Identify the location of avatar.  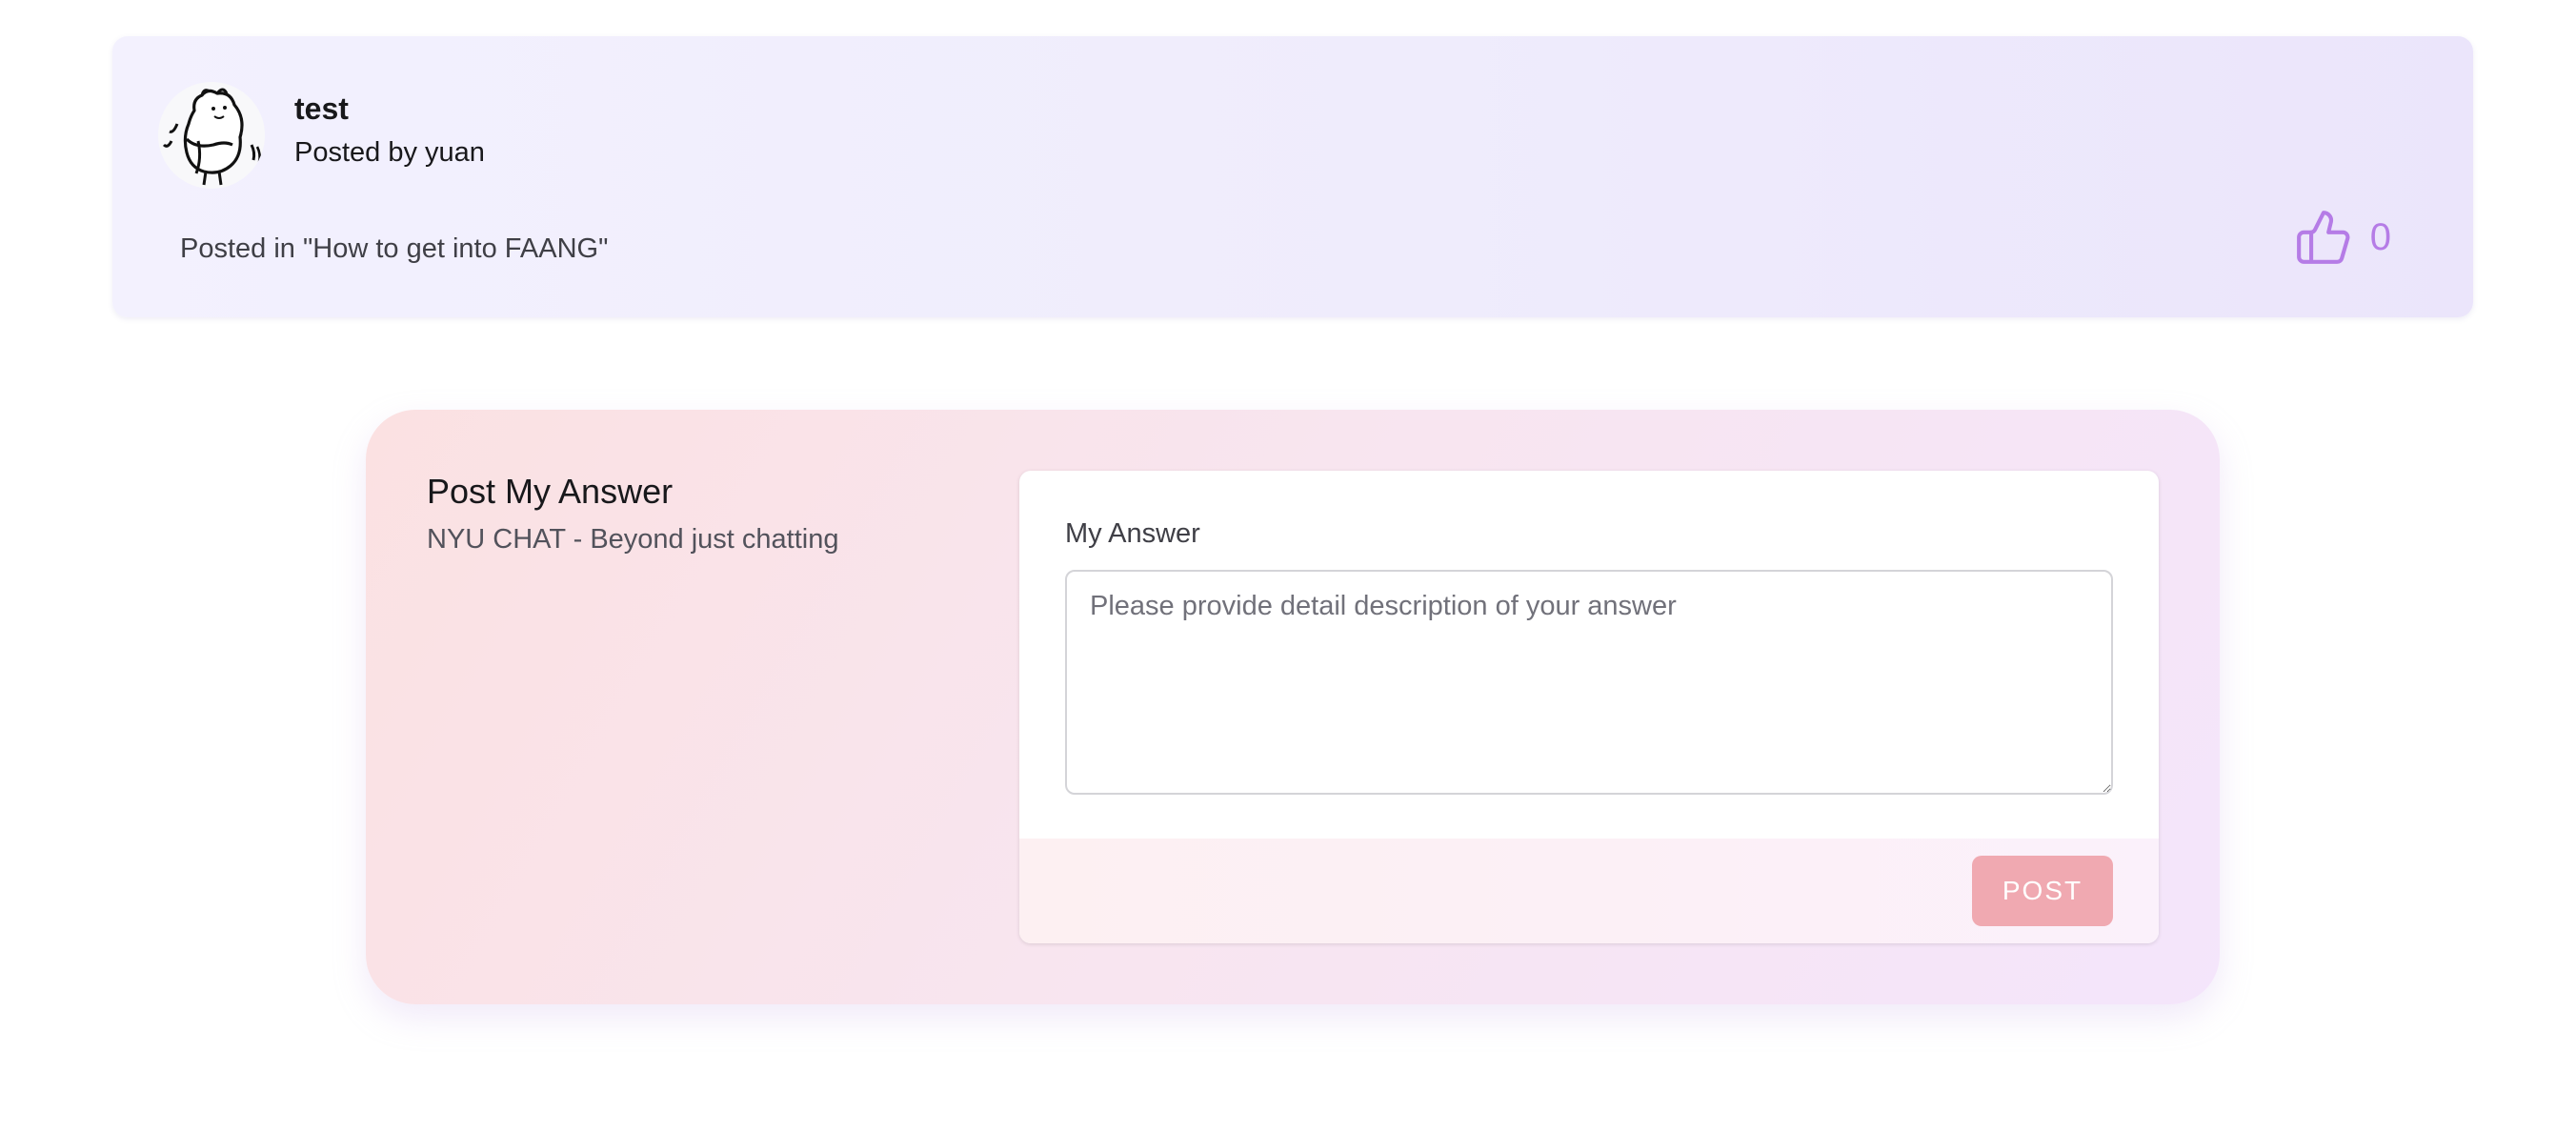
(212, 135).